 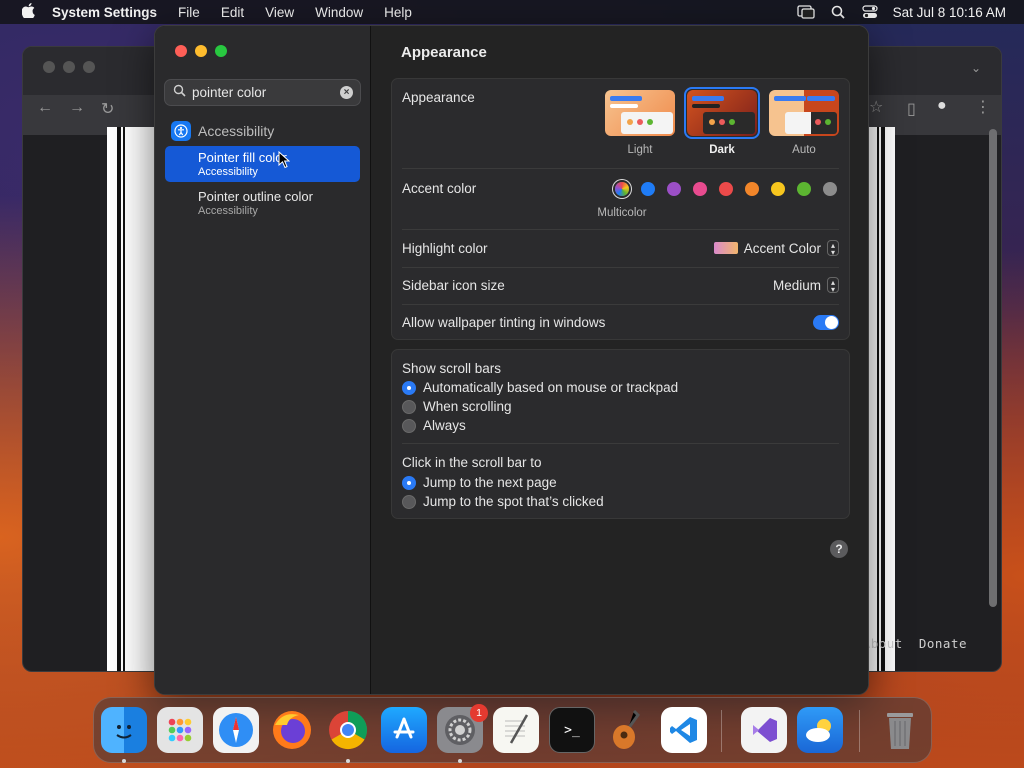 I want to click on system-settings-icon: 1, so click(x=462, y=728).